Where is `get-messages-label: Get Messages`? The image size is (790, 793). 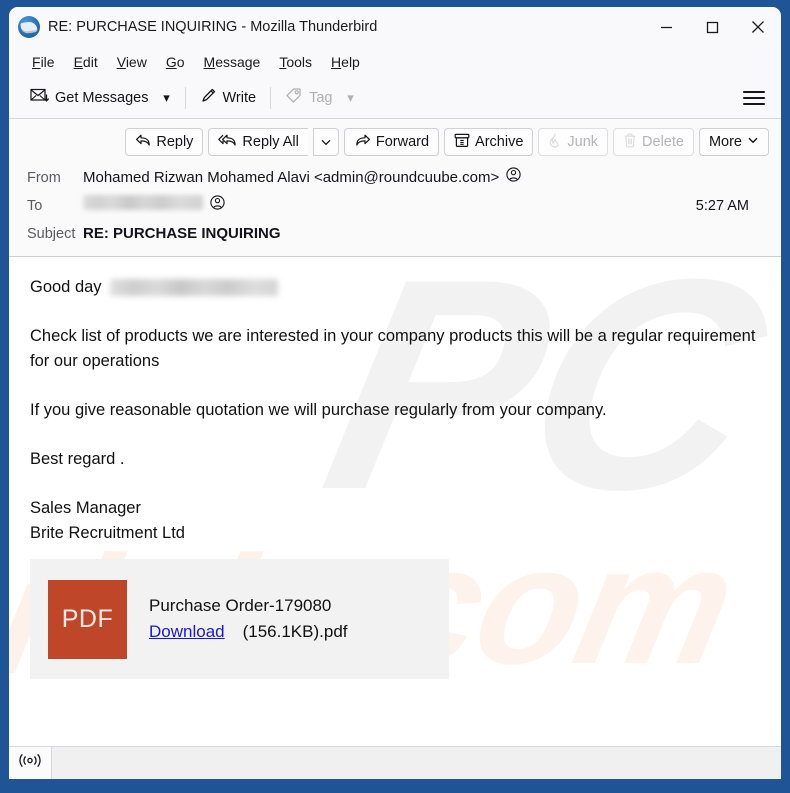 get-messages-label: Get Messages is located at coordinates (102, 97).